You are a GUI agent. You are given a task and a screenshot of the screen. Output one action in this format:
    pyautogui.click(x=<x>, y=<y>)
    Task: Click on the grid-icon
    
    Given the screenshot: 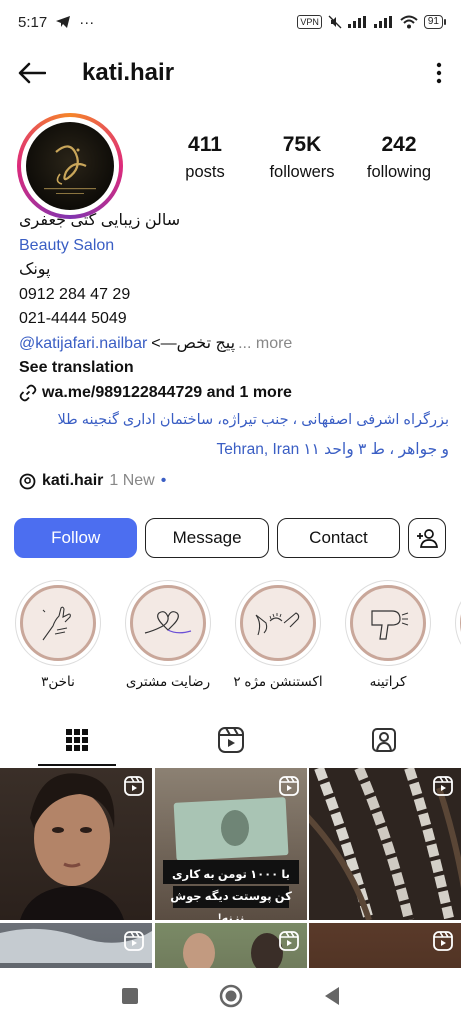 What is the action you would take?
    pyautogui.click(x=76, y=740)
    